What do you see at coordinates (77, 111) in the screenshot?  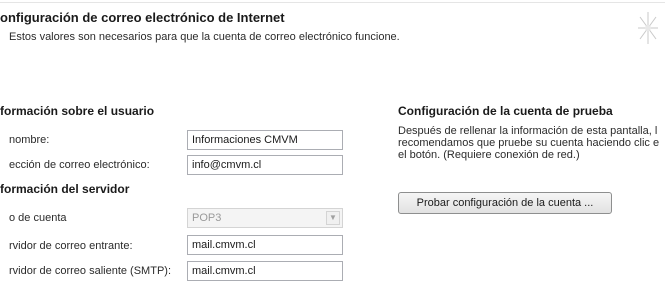 I see `user-info-heading: formación sobre el usuario` at bounding box center [77, 111].